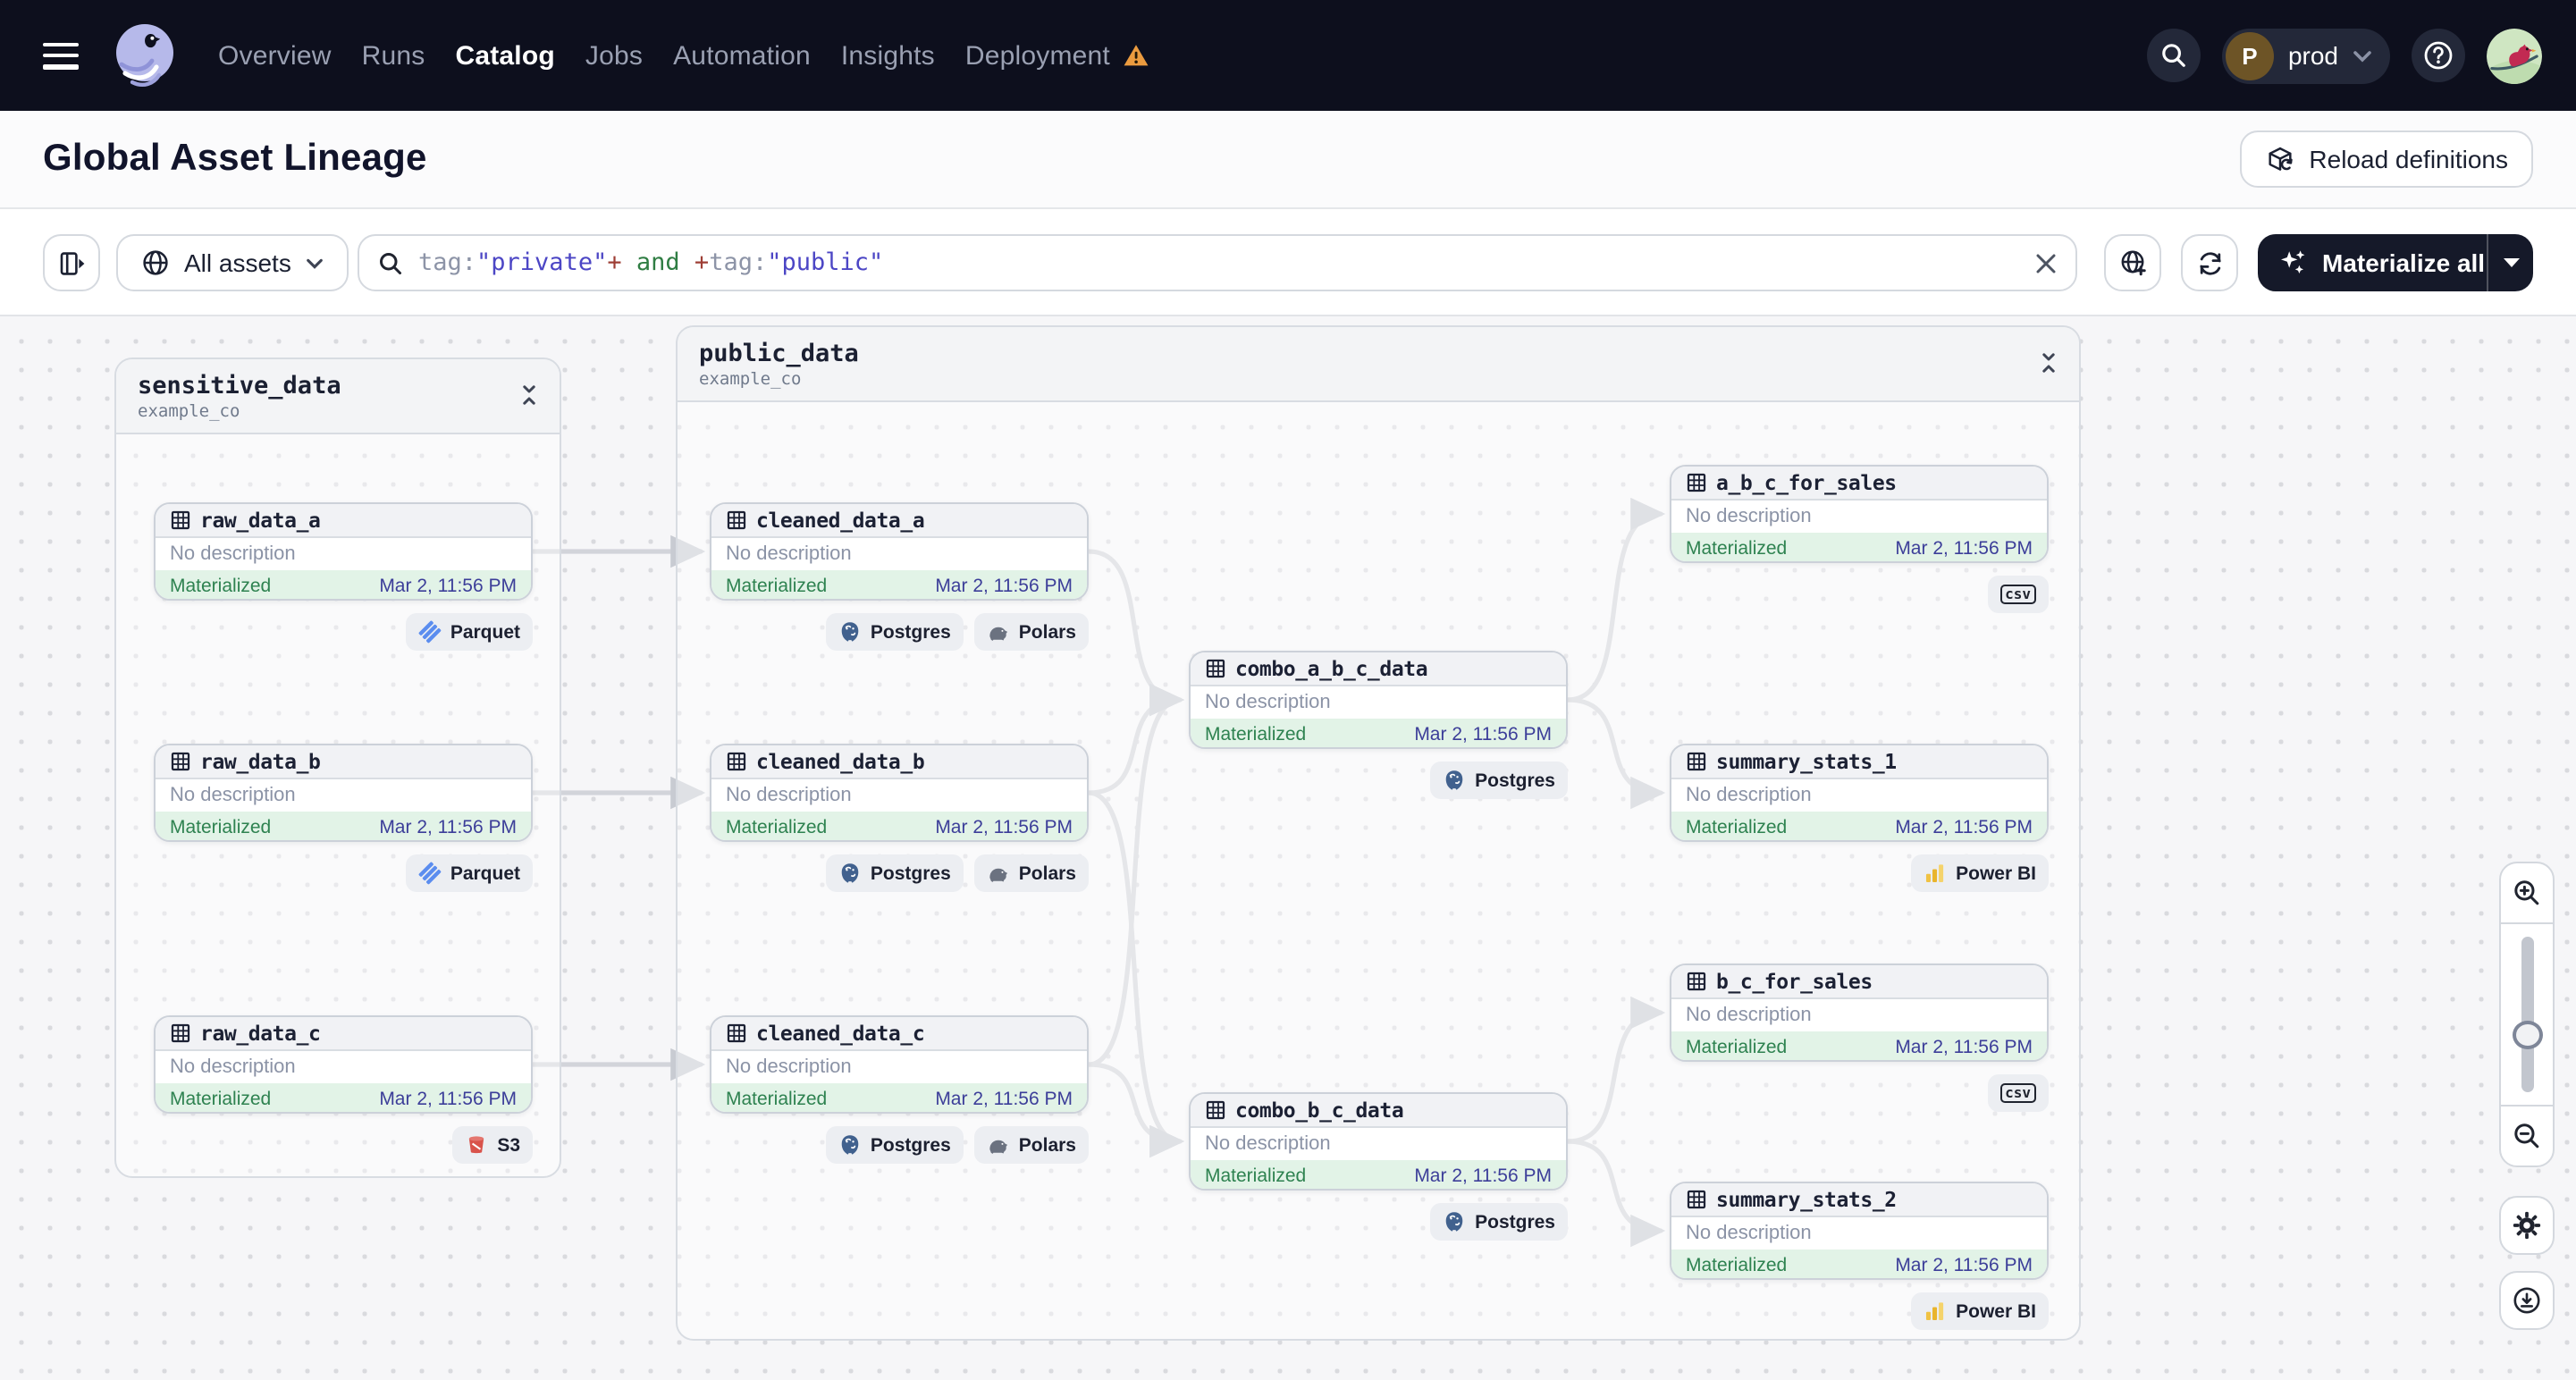 This screenshot has width=2576, height=1380. I want to click on postgres-icon, so click(1455, 780).